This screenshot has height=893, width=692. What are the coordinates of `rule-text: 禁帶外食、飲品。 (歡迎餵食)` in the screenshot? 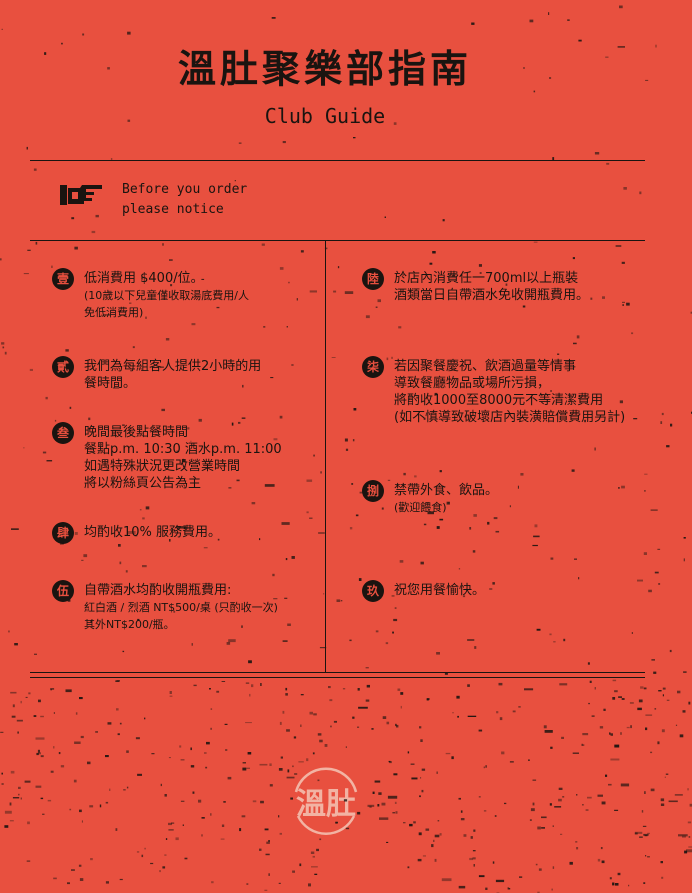 It's located at (446, 499).